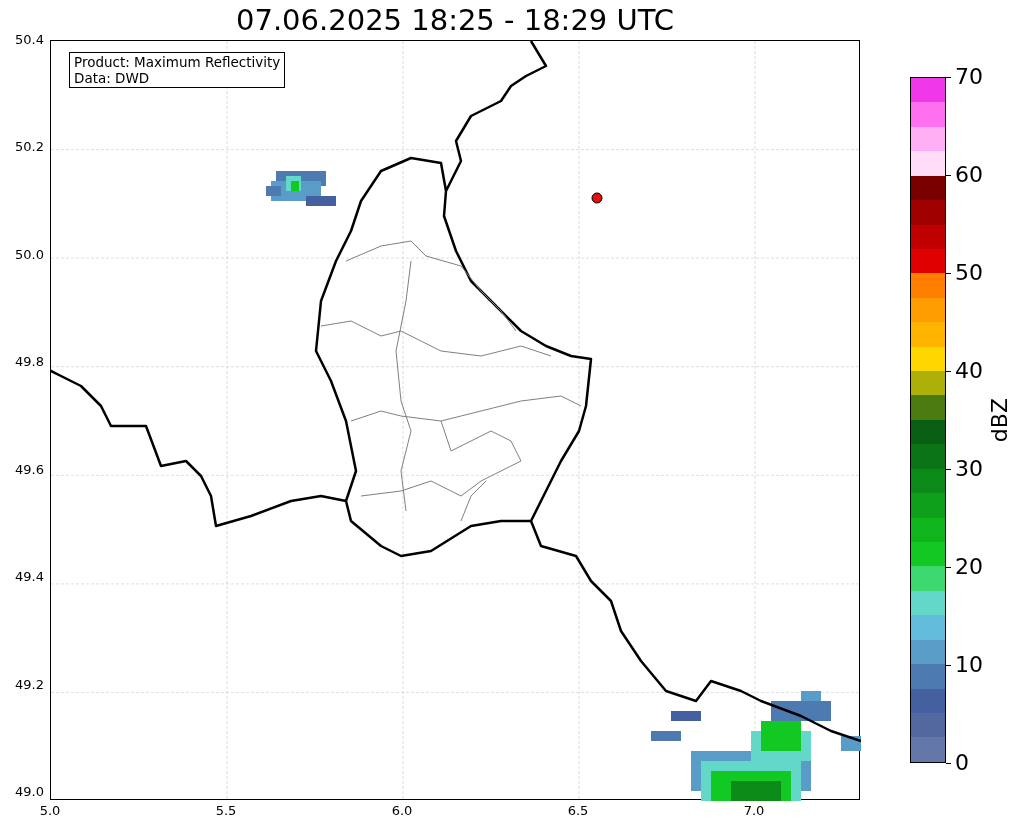 The width and height of the screenshot is (1023, 834). Describe the element at coordinates (226, 811) in the screenshot. I see `x-tick-label: 5.5` at that location.